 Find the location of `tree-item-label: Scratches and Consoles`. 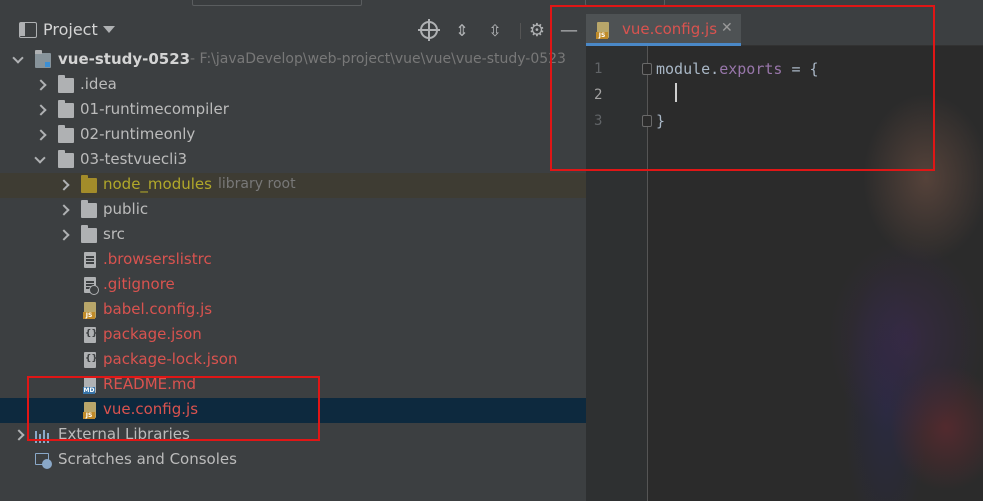

tree-item-label: Scratches and Consoles is located at coordinates (147, 459).